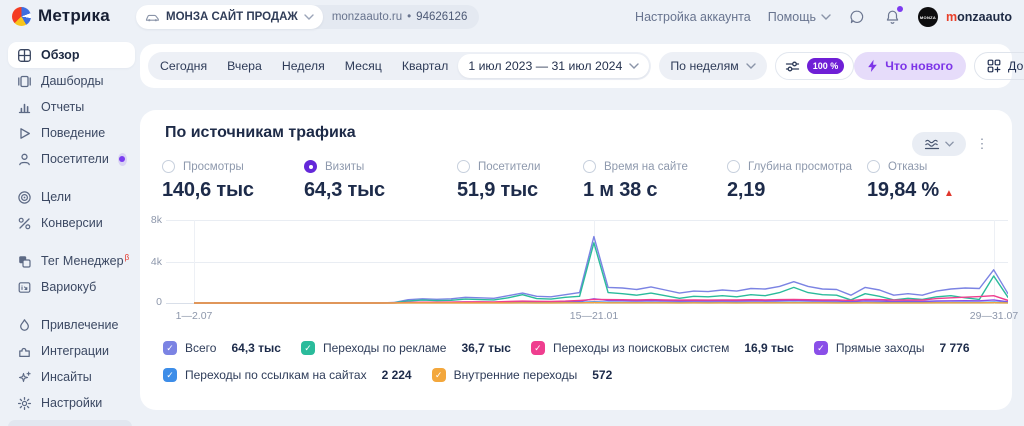  Describe the element at coordinates (24, 403) in the screenshot. I see `gear-icon` at that location.